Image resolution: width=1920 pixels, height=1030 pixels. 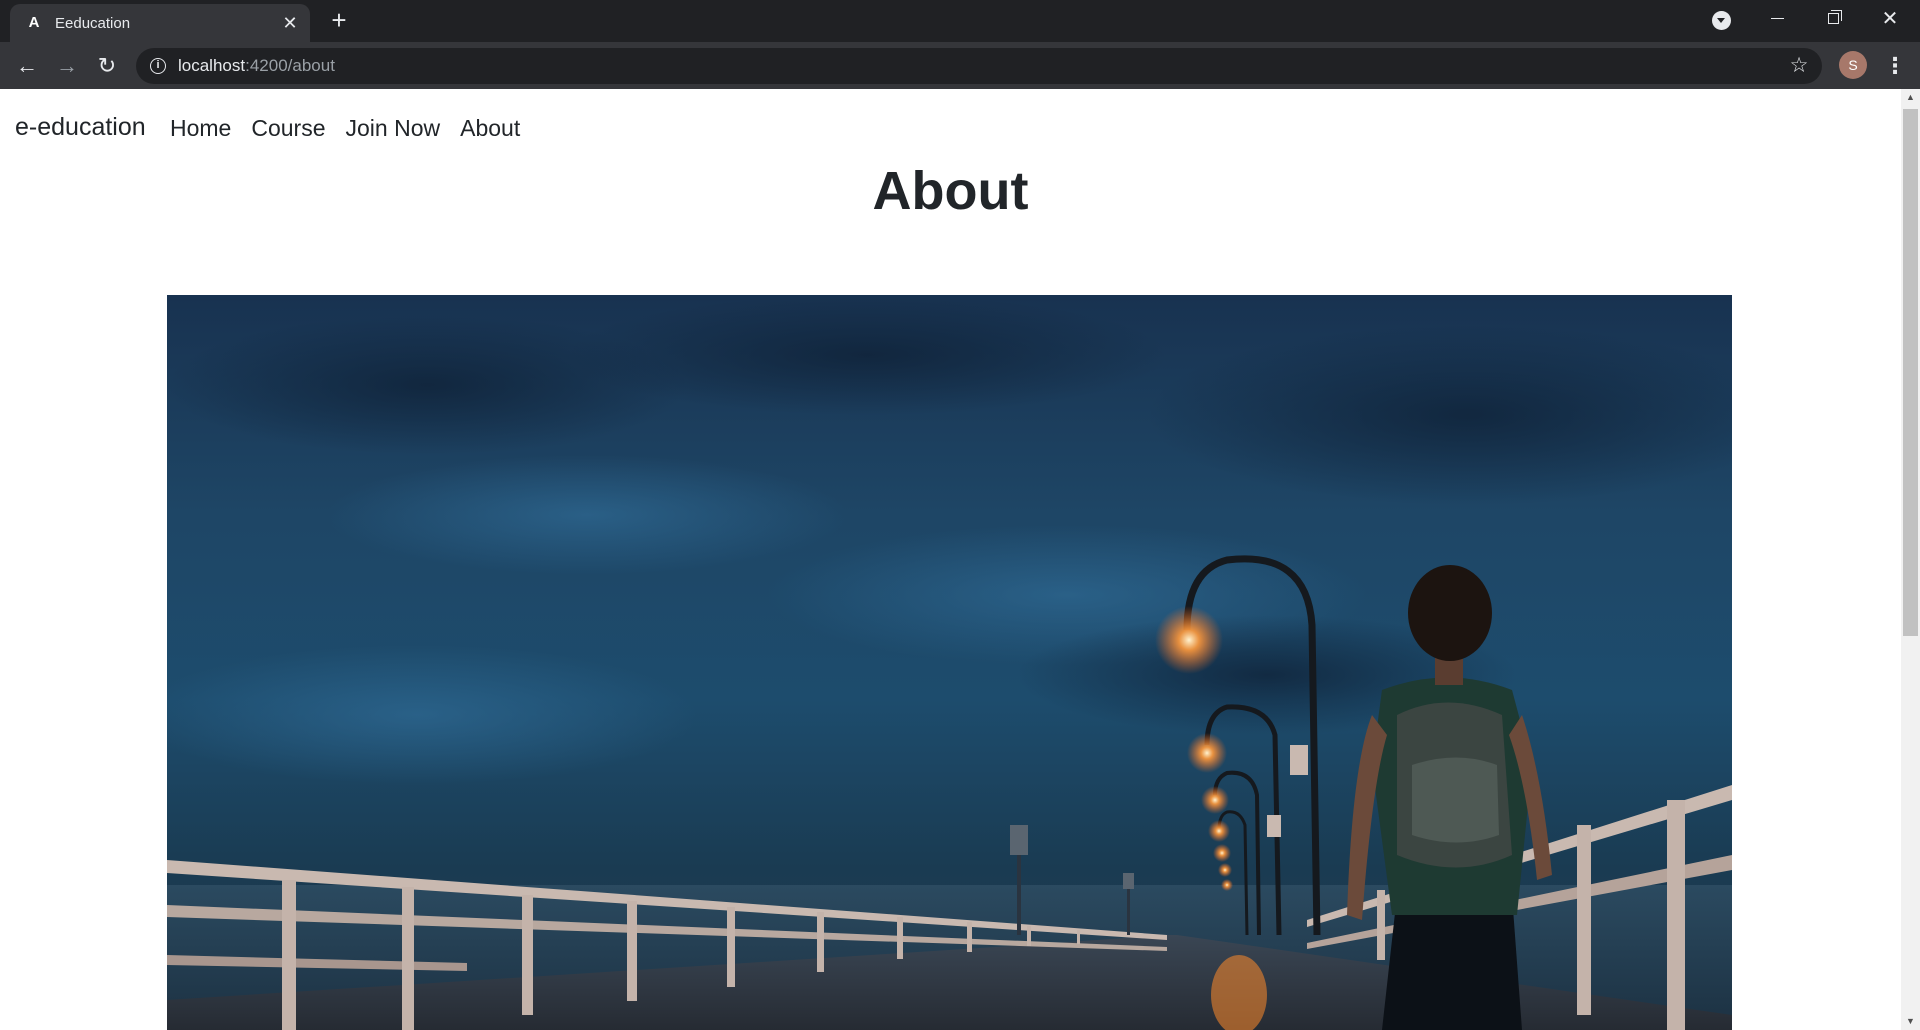 I want to click on tab-search-icon, so click(x=1721, y=20).